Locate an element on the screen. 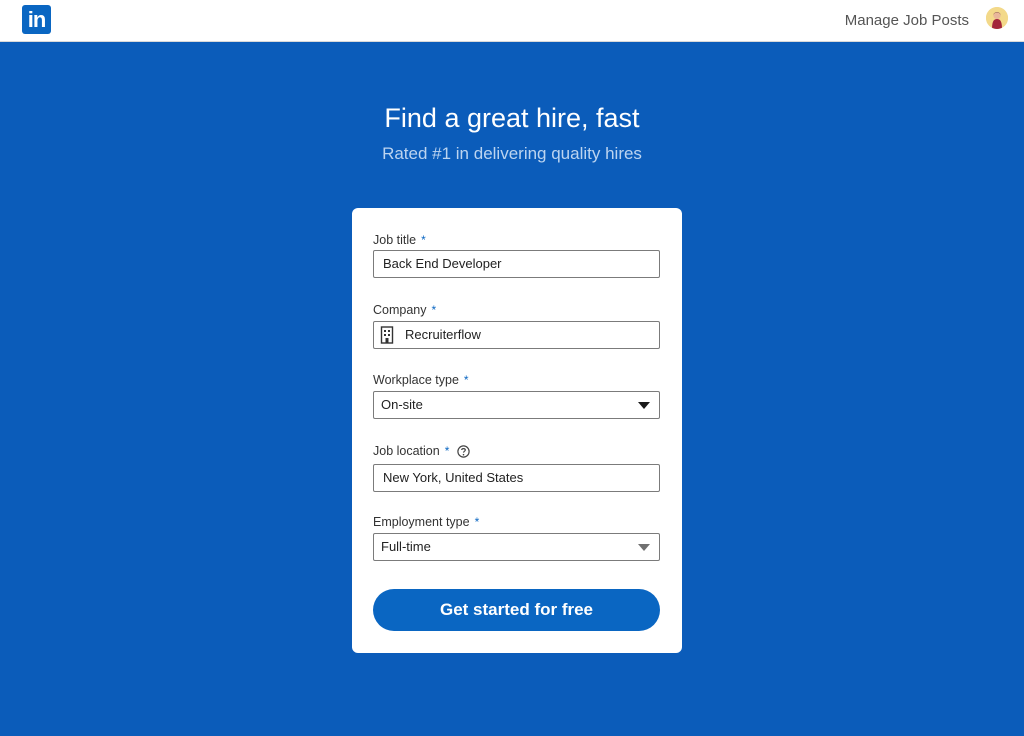 This screenshot has width=1024, height=736. workplace-type-select: On-site is located at coordinates (516, 405).